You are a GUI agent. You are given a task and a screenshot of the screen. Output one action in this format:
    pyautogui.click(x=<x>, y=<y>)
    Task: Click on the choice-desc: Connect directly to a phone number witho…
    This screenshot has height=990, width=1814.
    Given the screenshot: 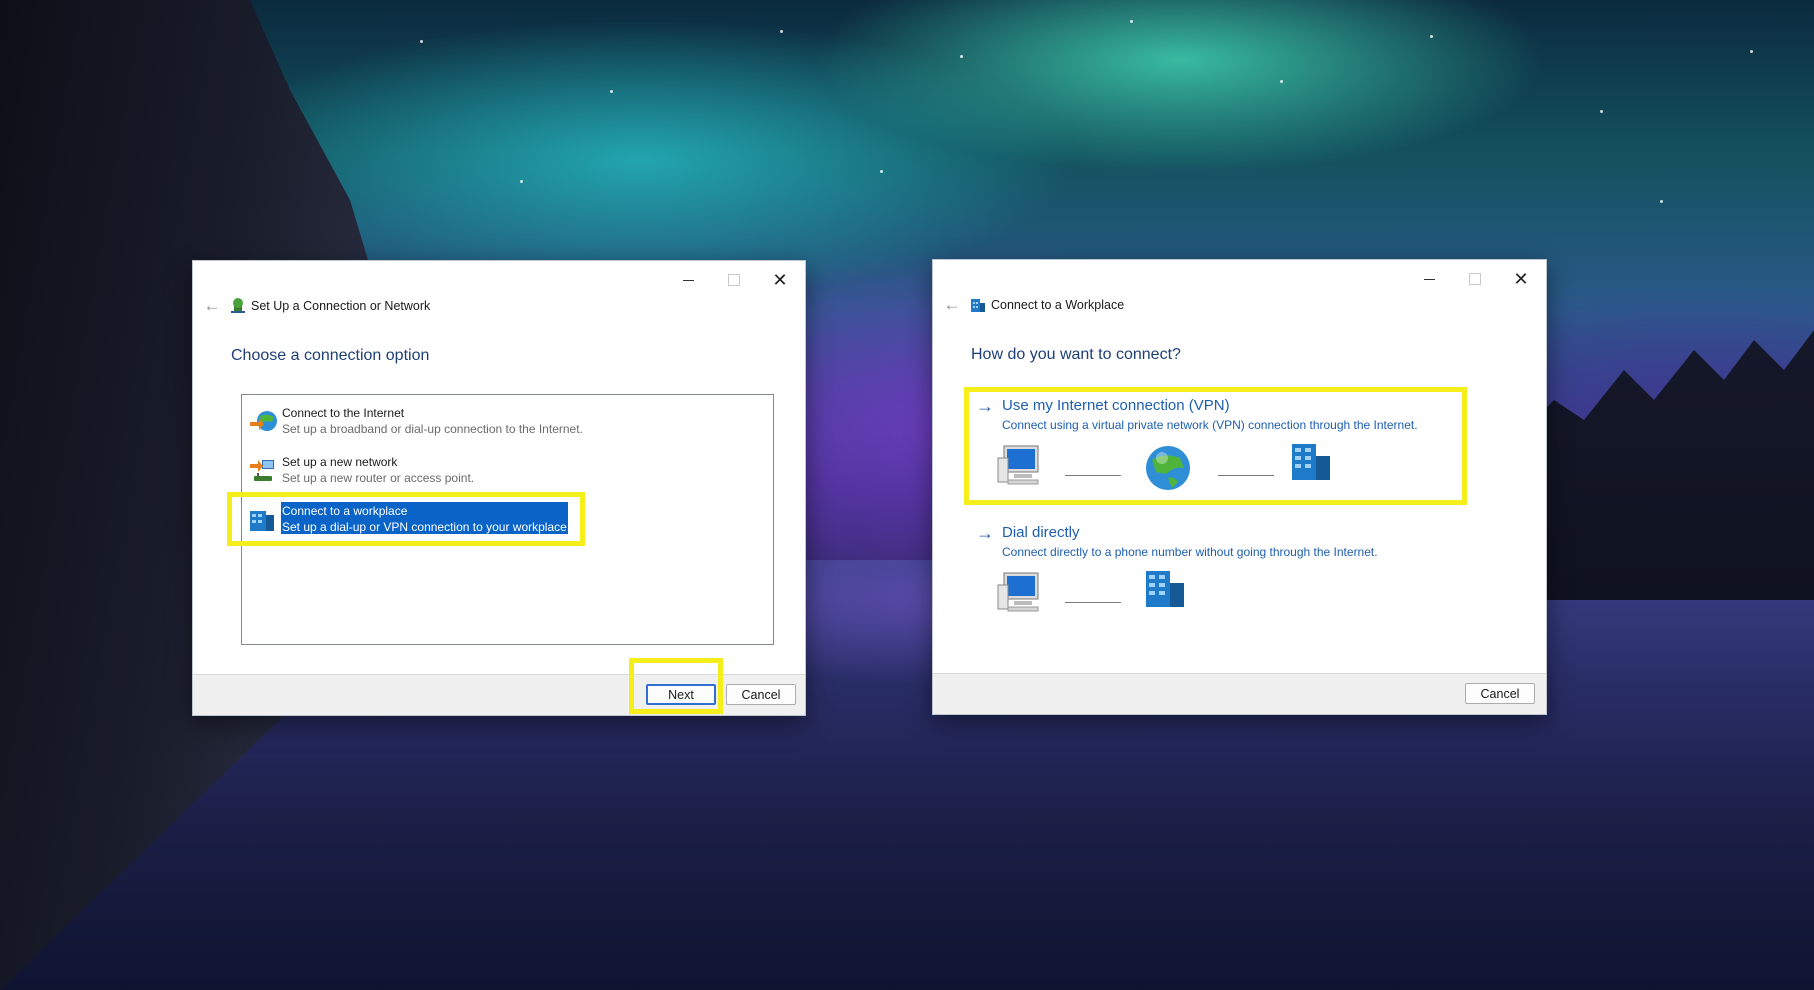 What is the action you would take?
    pyautogui.click(x=1190, y=552)
    